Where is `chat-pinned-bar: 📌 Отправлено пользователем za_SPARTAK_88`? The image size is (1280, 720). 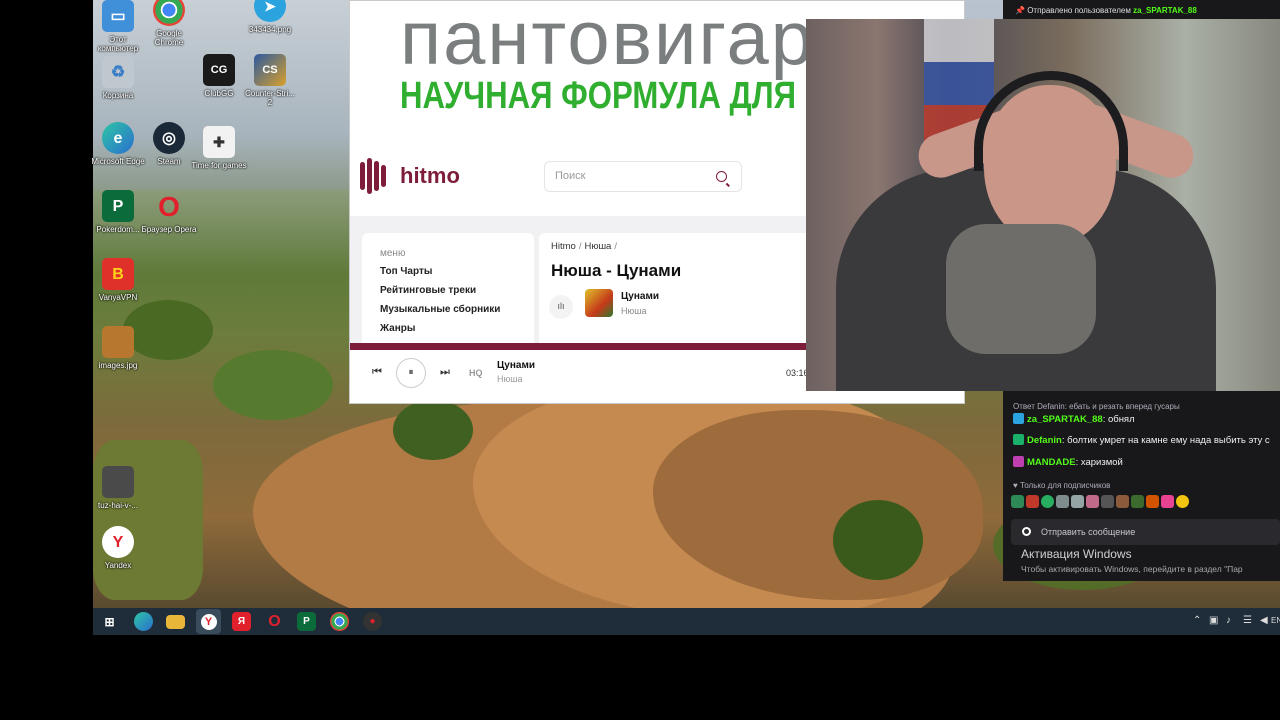 chat-pinned-bar: 📌 Отправлено пользователем za_SPARTAK_88 is located at coordinates (1141, 9).